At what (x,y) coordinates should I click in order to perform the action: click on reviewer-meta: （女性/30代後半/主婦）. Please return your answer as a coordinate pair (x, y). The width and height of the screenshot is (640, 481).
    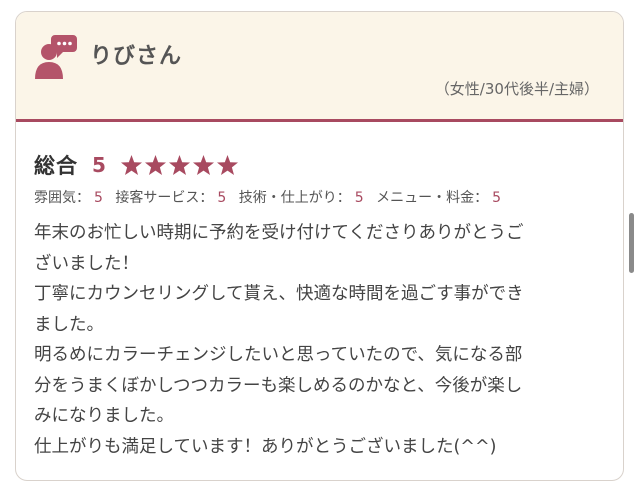
    Looking at the image, I should click on (516, 89).